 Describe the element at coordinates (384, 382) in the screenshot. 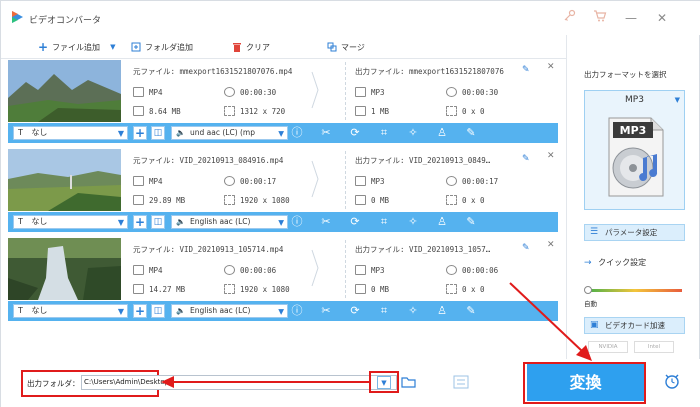

I see `path-dropdown-button: ▼` at that location.